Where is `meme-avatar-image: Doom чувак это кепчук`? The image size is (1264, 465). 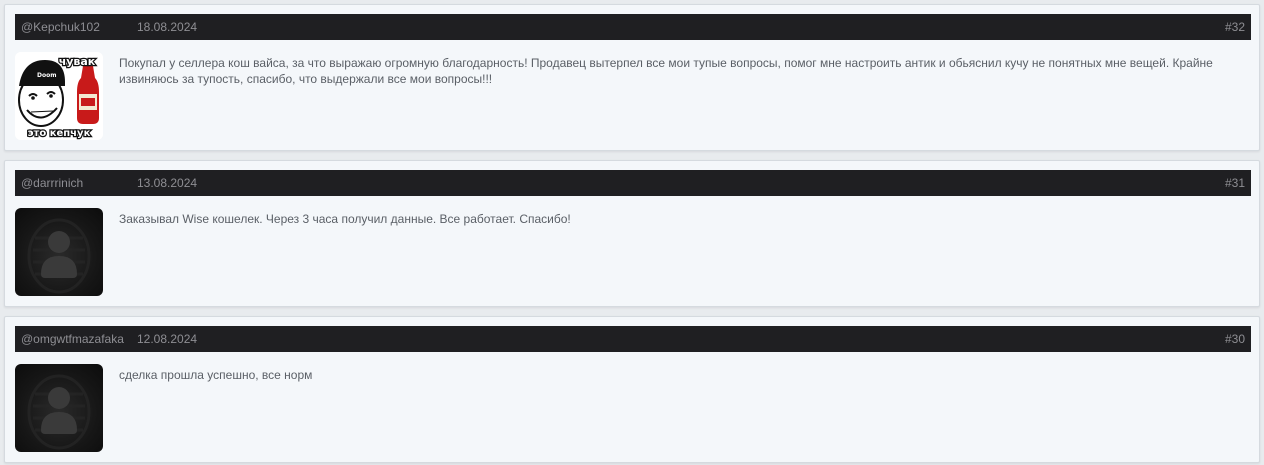 meme-avatar-image: Doom чувак это кепчук is located at coordinates (59, 96).